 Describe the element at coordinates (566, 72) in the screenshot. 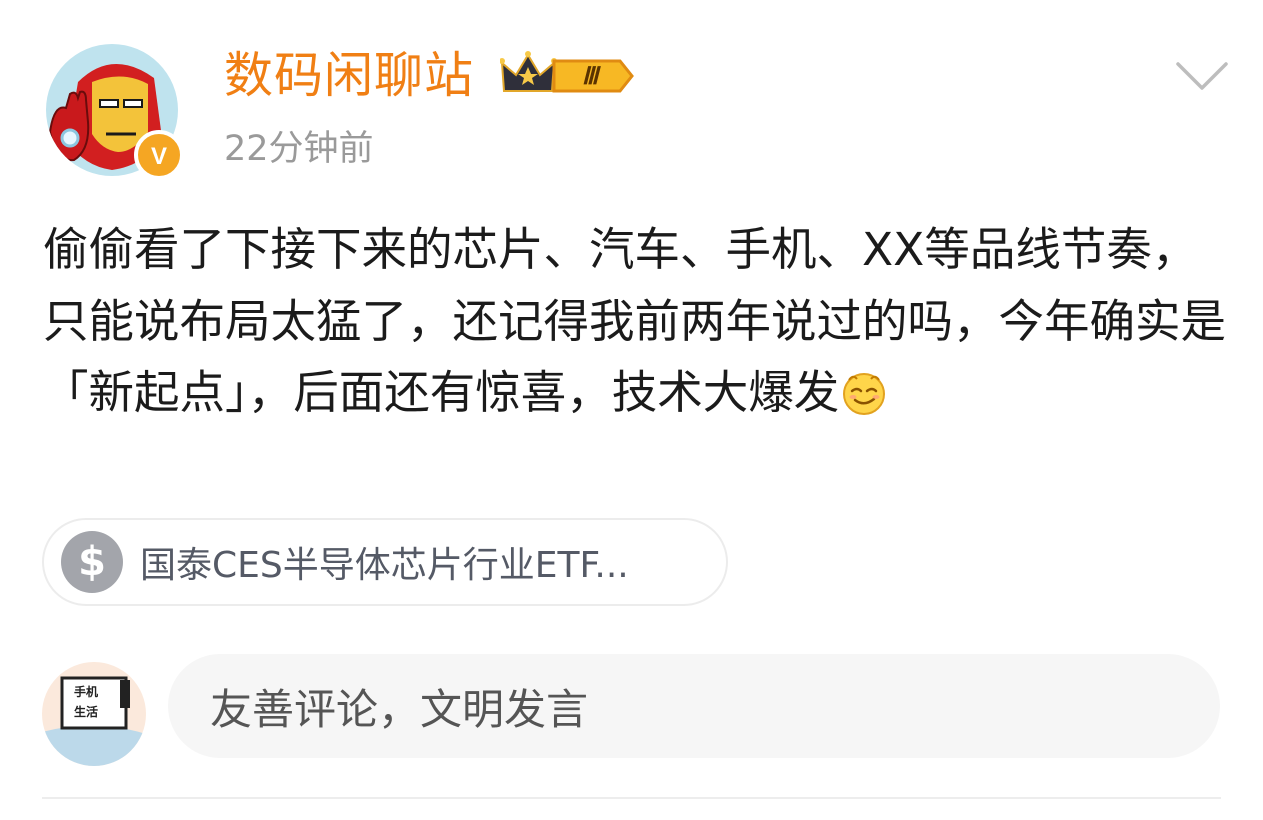

I see `crown-level-icon: Ⅲ` at that location.